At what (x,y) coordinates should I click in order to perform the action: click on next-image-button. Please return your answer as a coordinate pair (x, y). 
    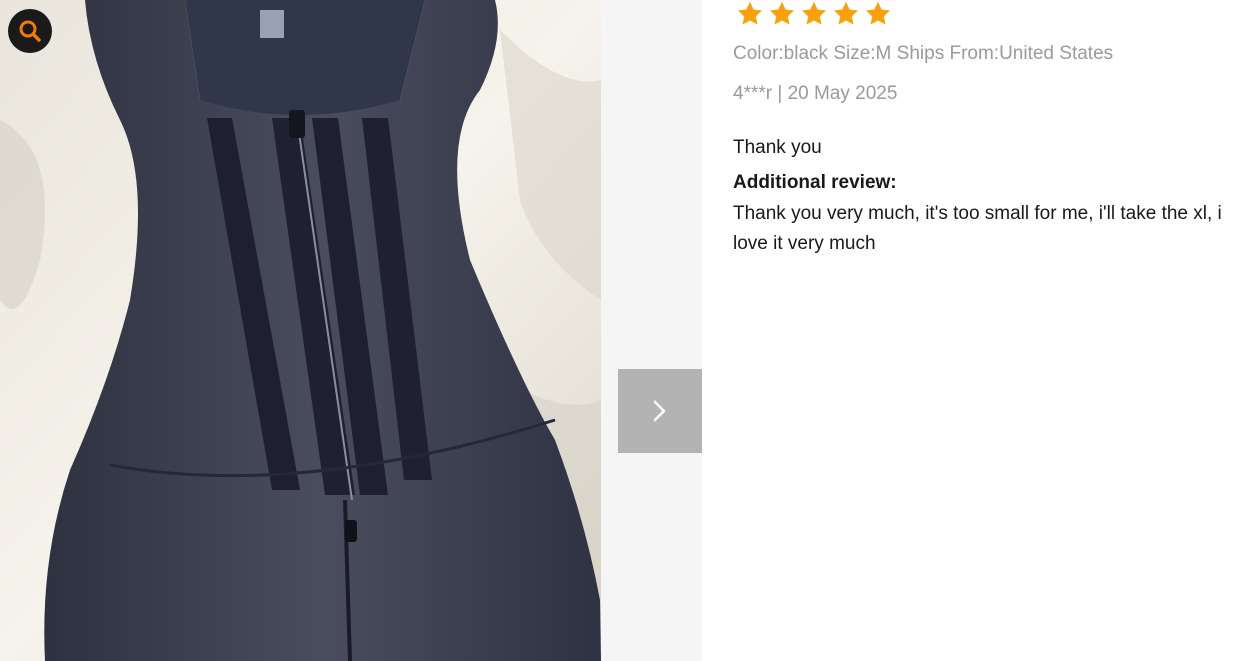
    Looking at the image, I should click on (660, 411).